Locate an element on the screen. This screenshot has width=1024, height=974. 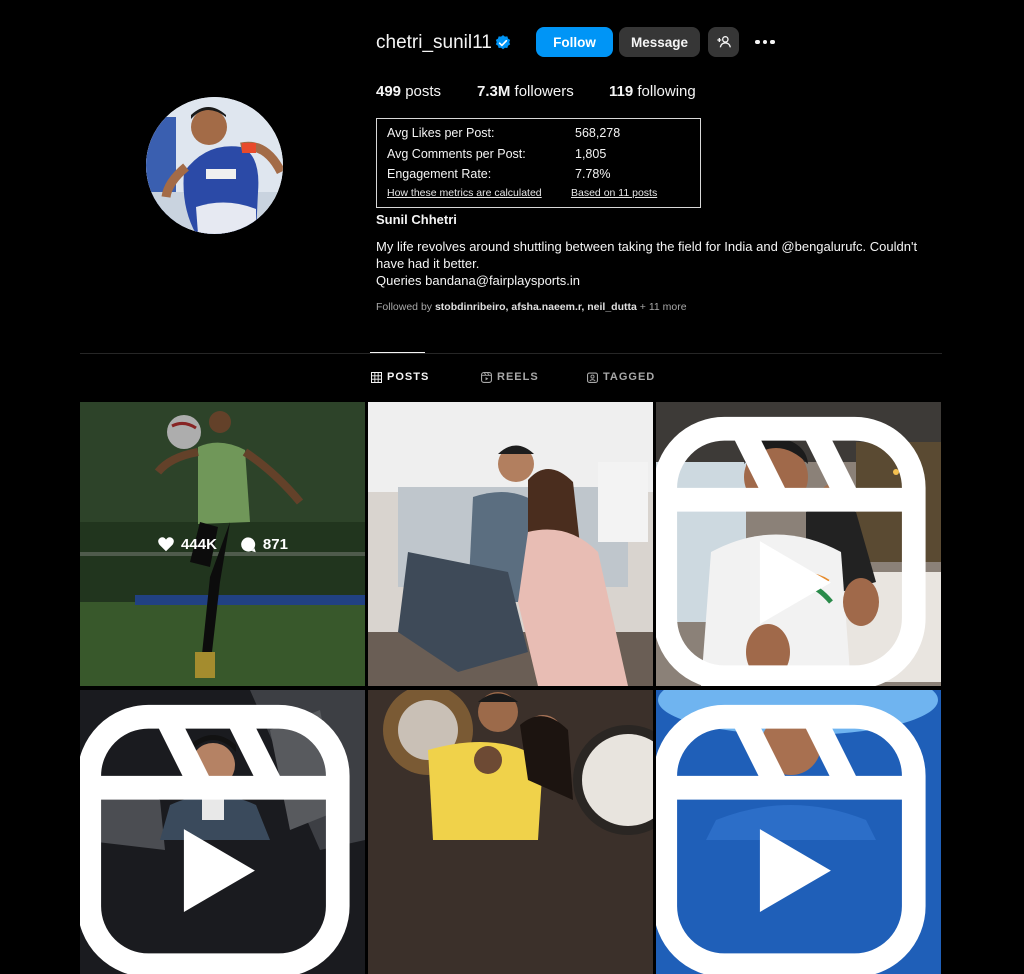
reel-badge-icon is located at coordinates (791, 551).